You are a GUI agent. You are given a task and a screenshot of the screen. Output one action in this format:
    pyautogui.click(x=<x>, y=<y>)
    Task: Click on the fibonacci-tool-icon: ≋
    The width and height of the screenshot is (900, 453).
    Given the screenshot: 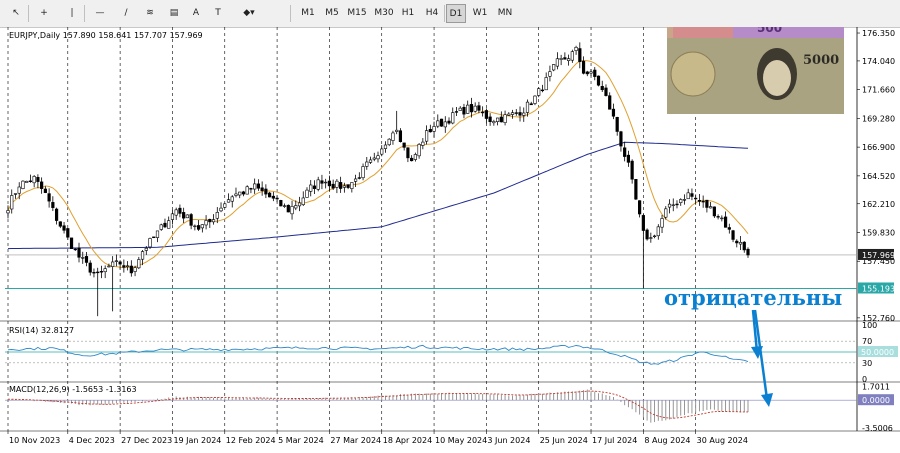 What is the action you would take?
    pyautogui.click(x=150, y=13)
    